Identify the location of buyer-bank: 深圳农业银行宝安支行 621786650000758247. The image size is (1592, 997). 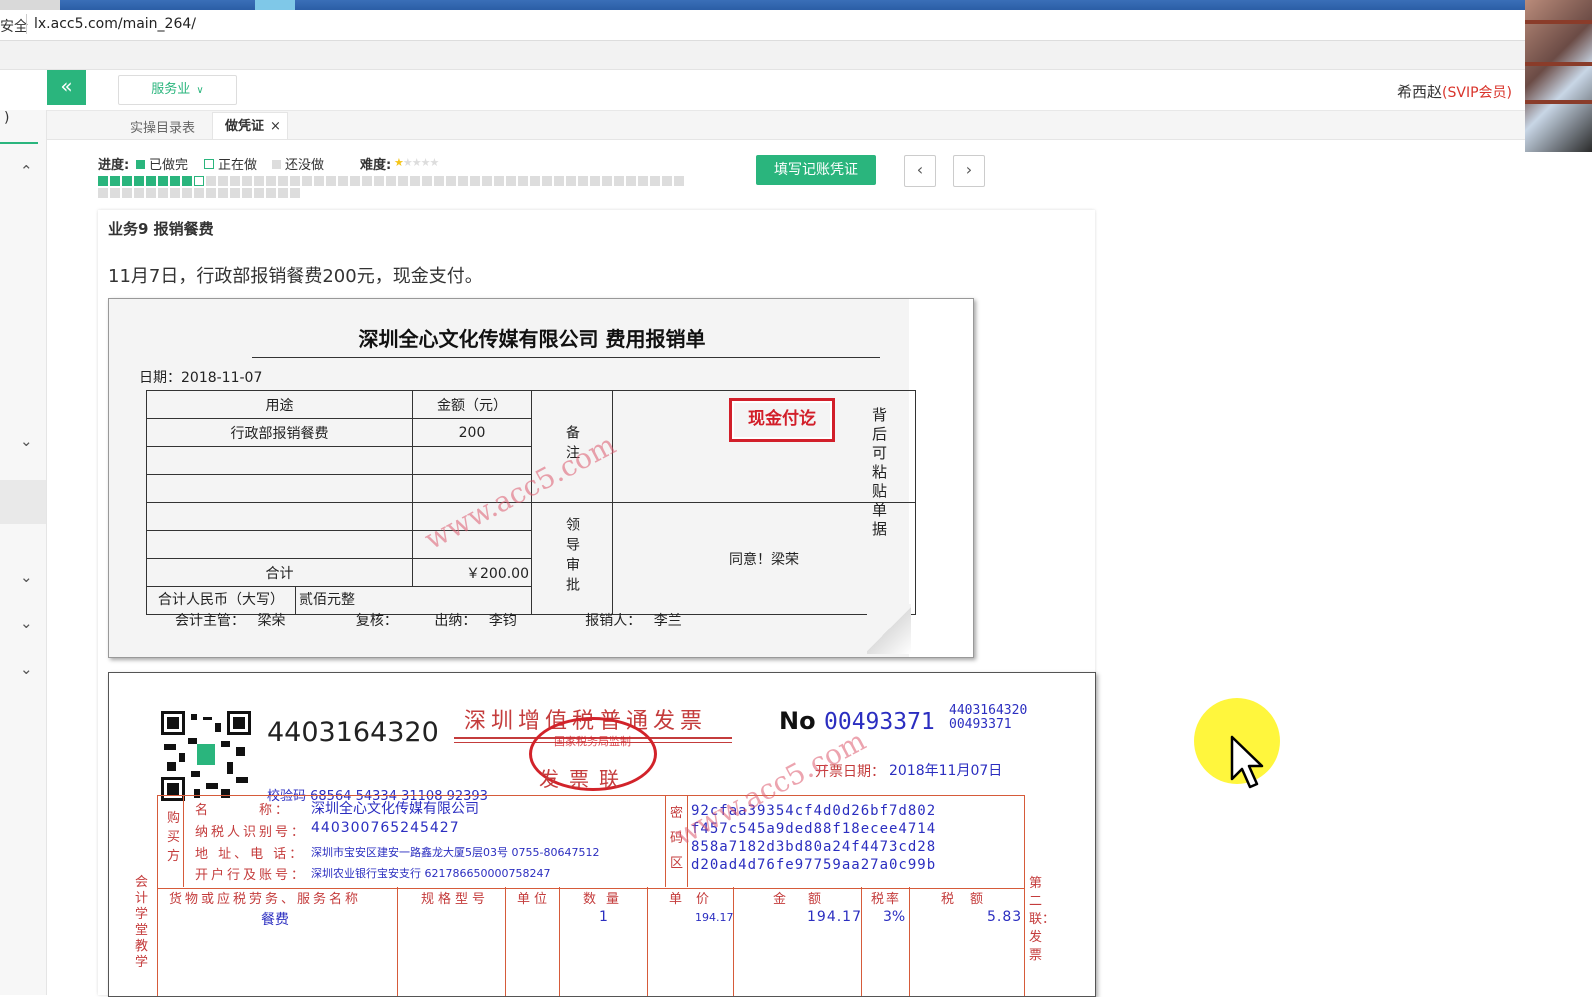
(431, 873).